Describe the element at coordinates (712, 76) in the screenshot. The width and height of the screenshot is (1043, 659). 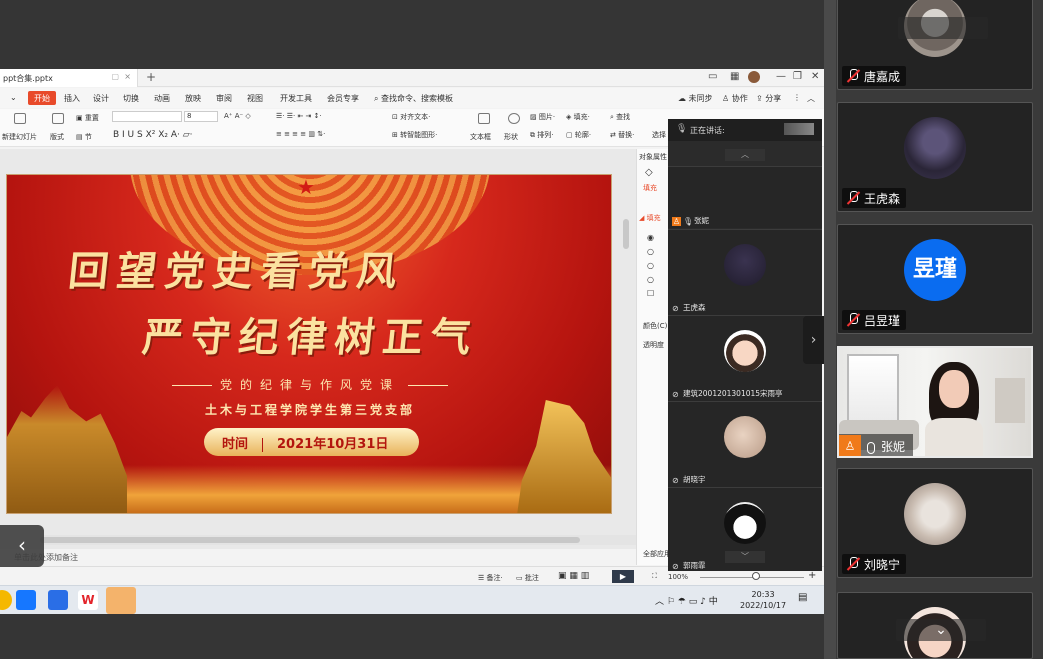
I see `layout-icon: ▭` at that location.